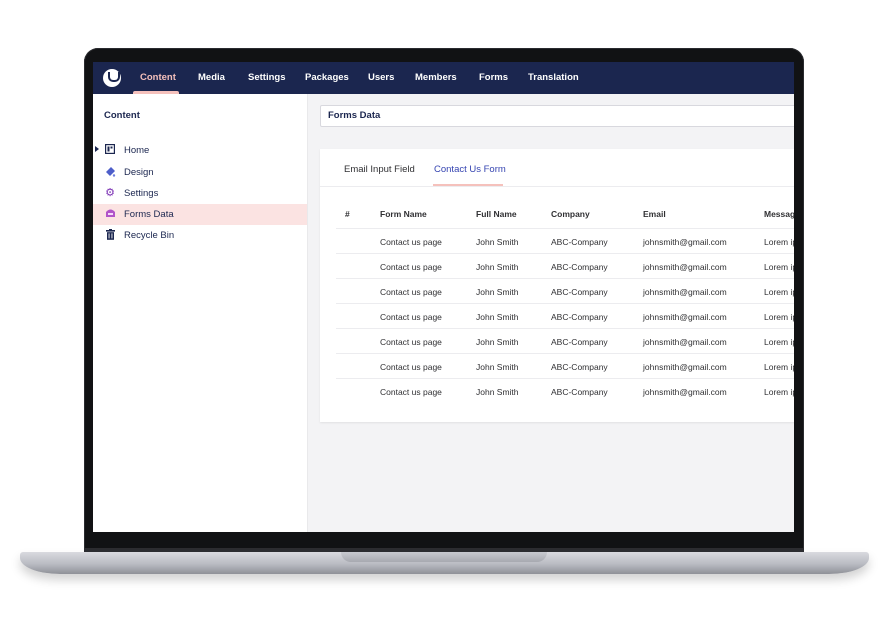 This screenshot has width=883, height=622. What do you see at coordinates (403, 214) in the screenshot?
I see `column-header-form-name: Form Name` at bounding box center [403, 214].